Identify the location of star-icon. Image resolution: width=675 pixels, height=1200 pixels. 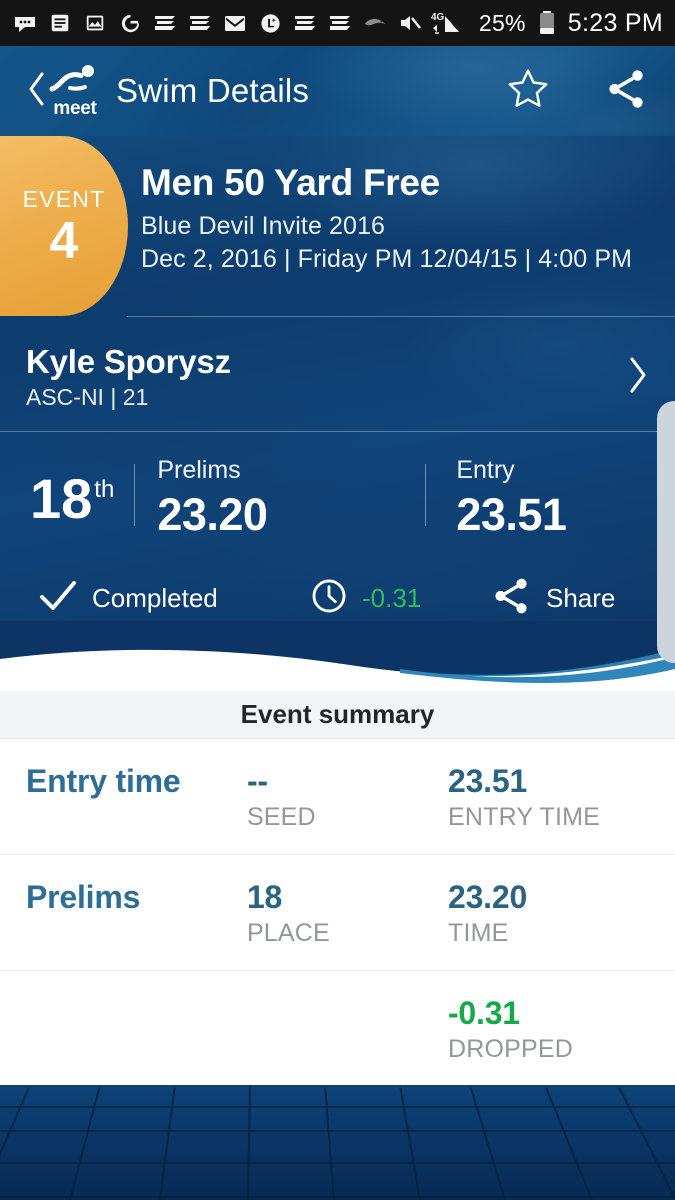
(528, 91).